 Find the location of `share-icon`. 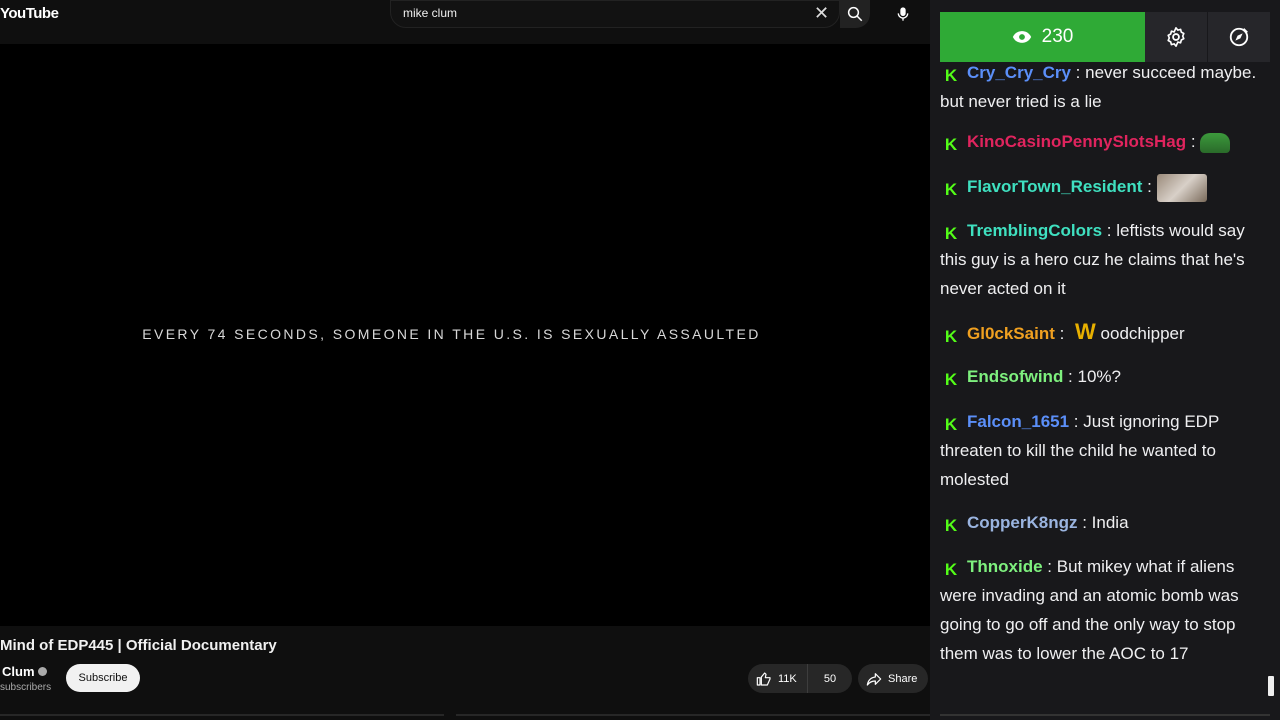

share-icon is located at coordinates (874, 679).